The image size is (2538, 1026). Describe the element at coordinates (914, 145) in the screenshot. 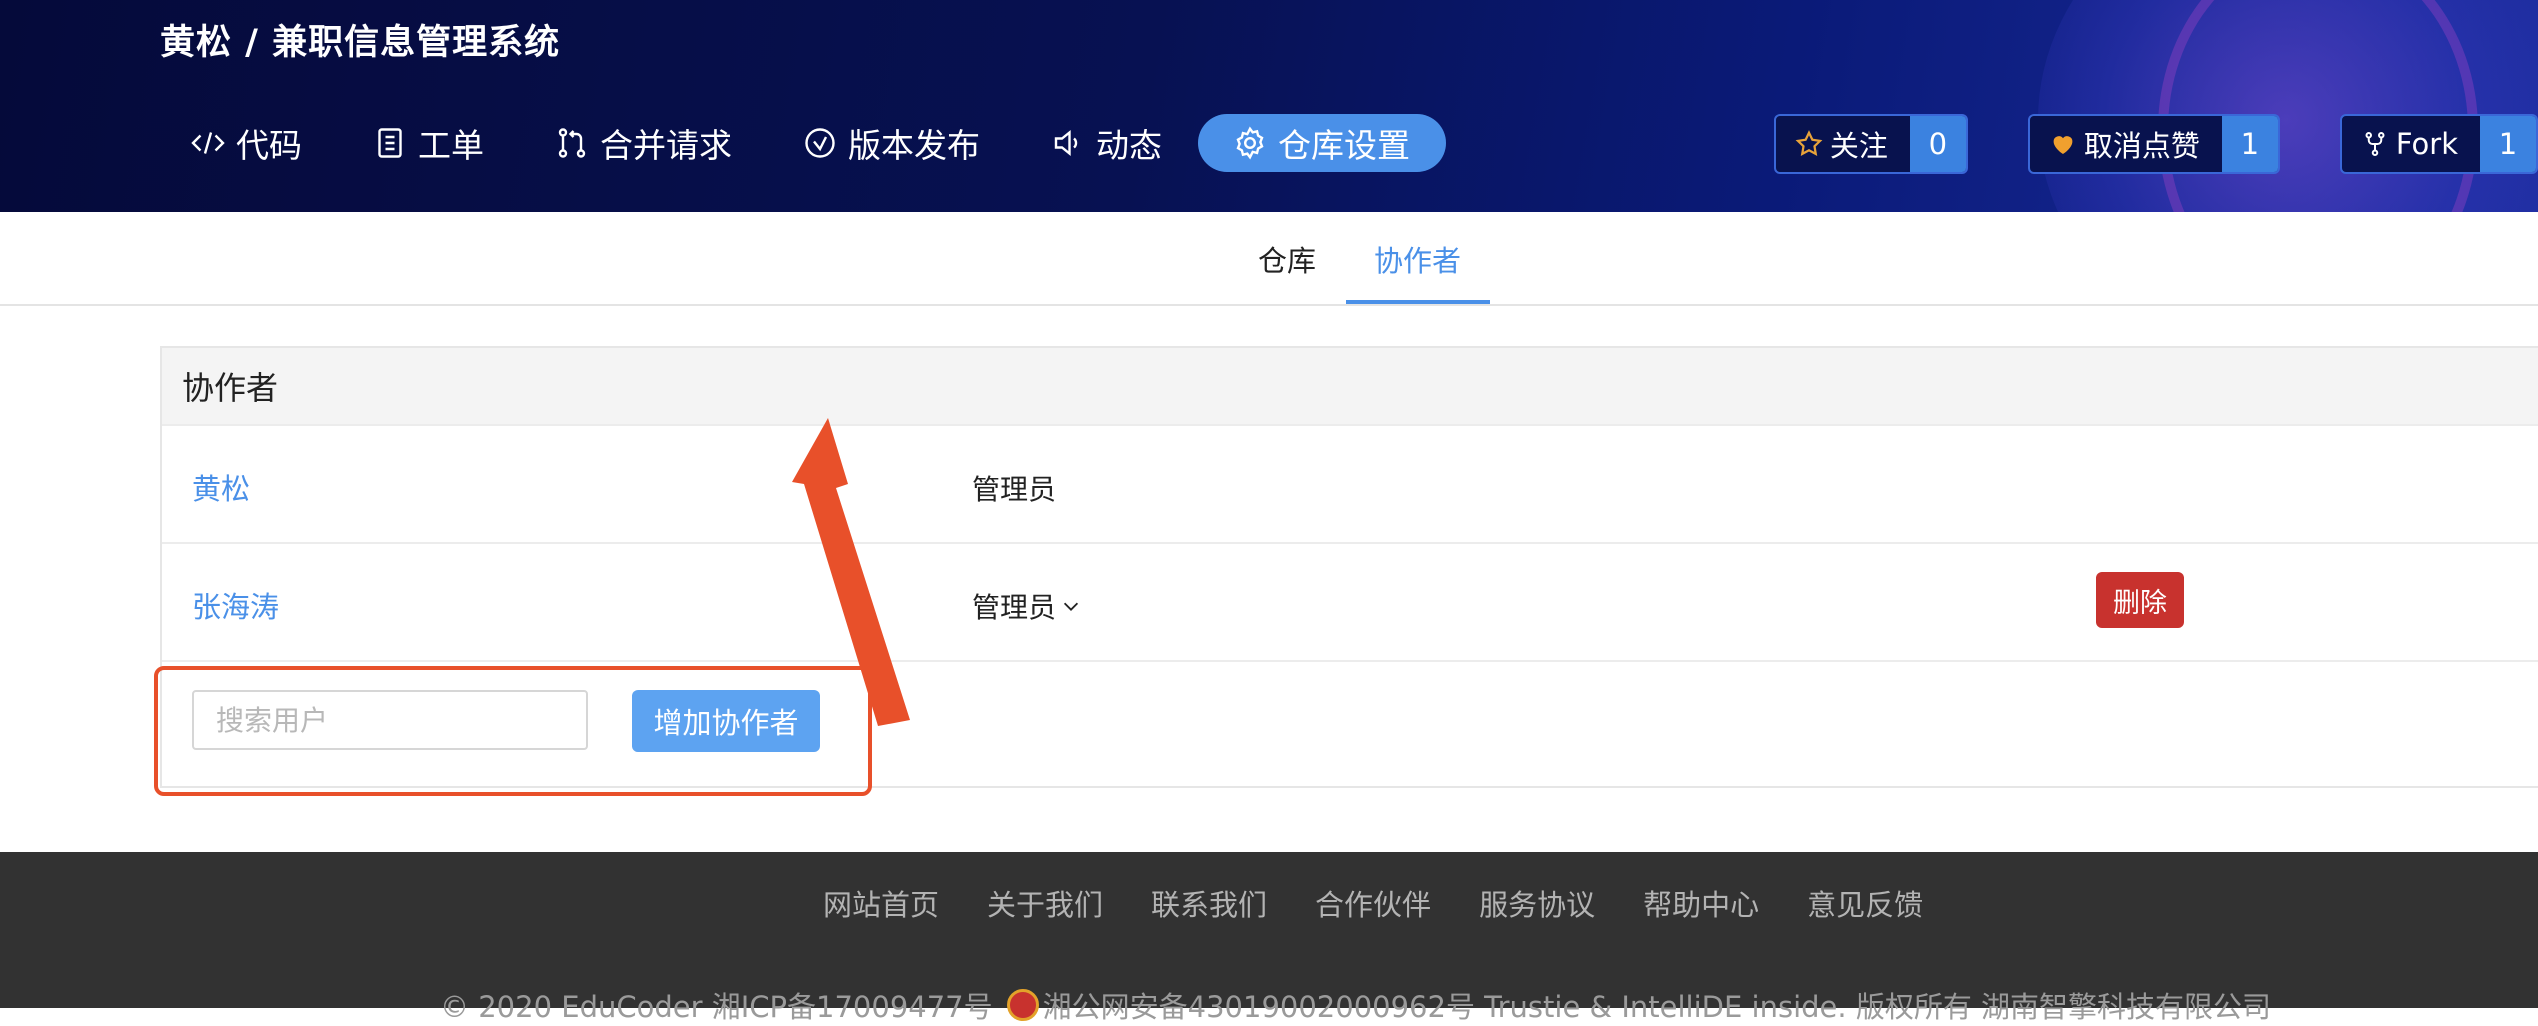

I see `nav-releases-label: 版本发布` at that location.